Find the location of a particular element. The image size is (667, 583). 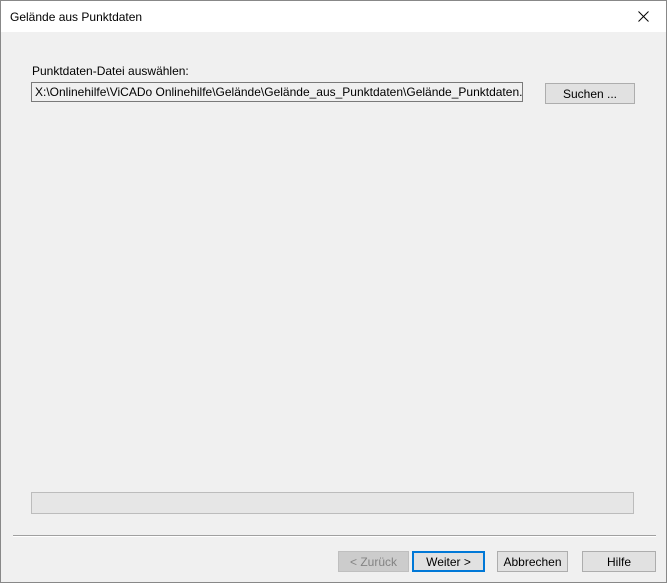

help-button: Hilfe is located at coordinates (619, 561).